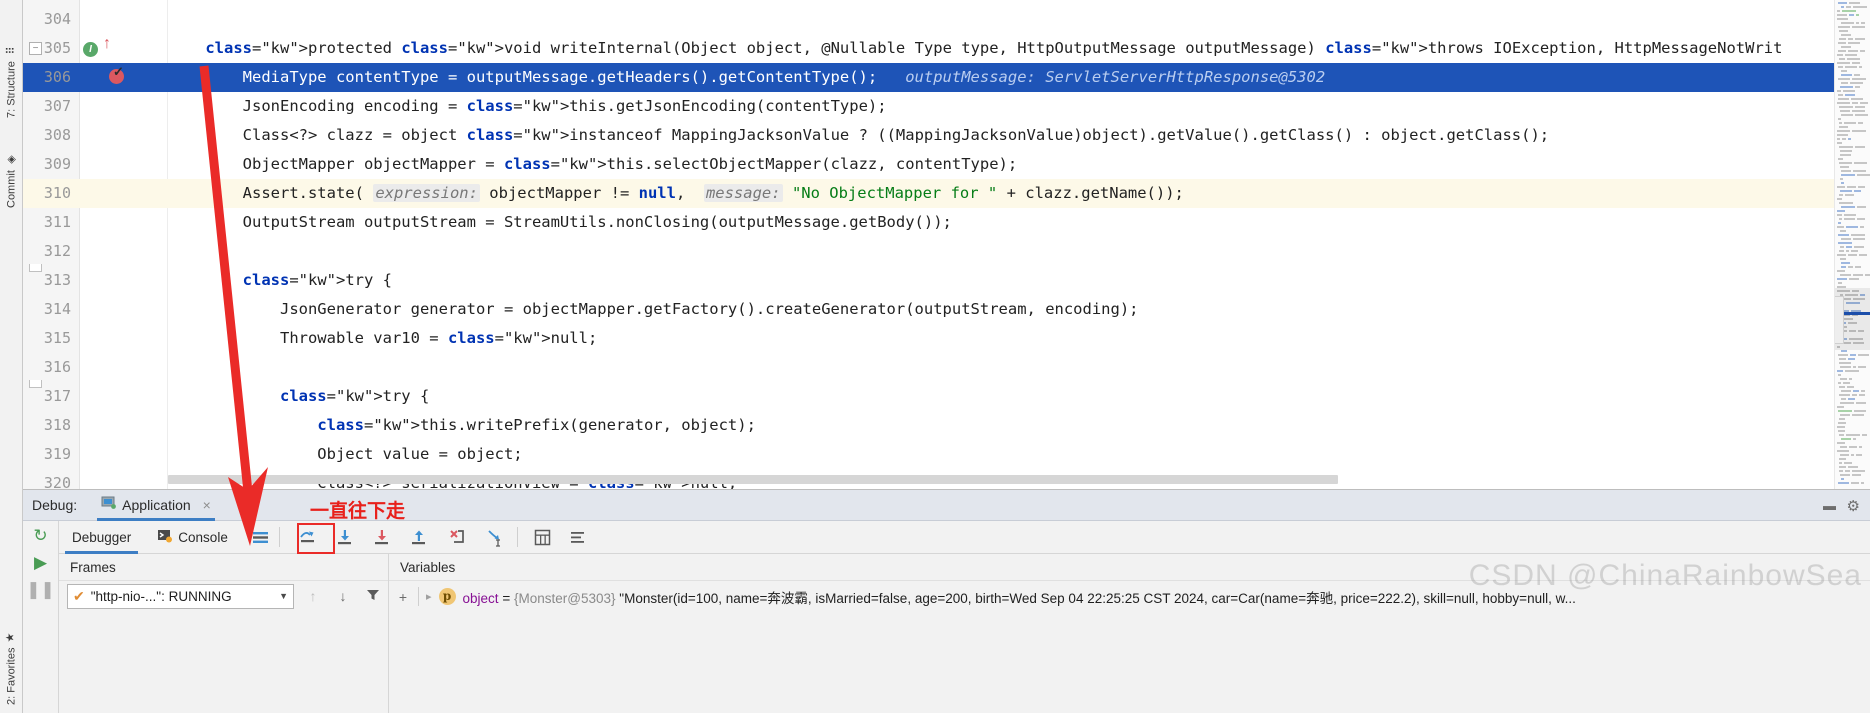 The height and width of the screenshot is (713, 1870). I want to click on step-out-icon, so click(419, 537).